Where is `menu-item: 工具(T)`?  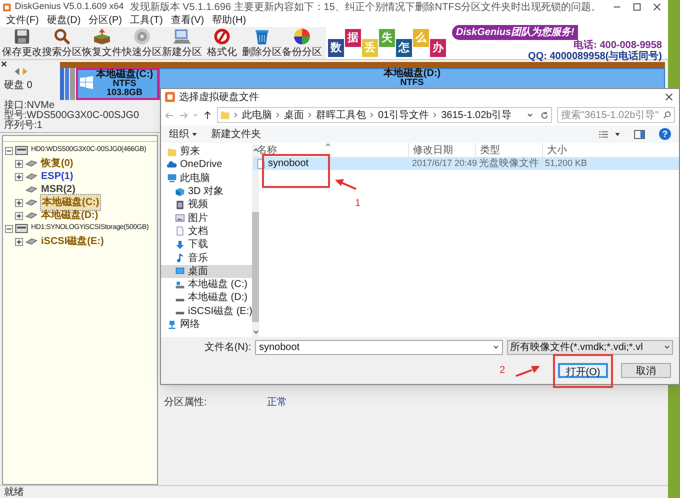
menu-item: 工具(T) is located at coordinates (146, 20).